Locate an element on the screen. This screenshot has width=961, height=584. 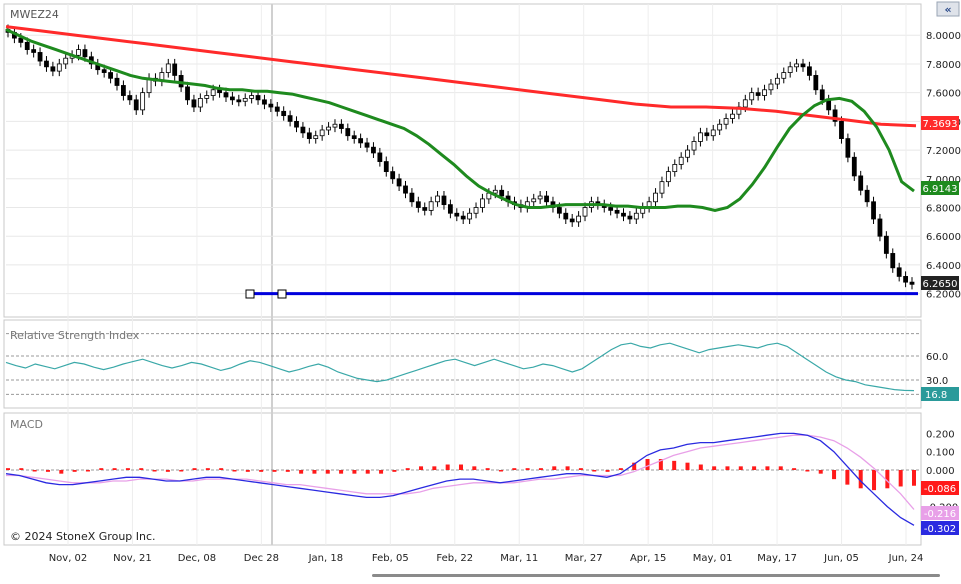
x-tick-label: Jan, 18 is located at coordinates (326, 558).